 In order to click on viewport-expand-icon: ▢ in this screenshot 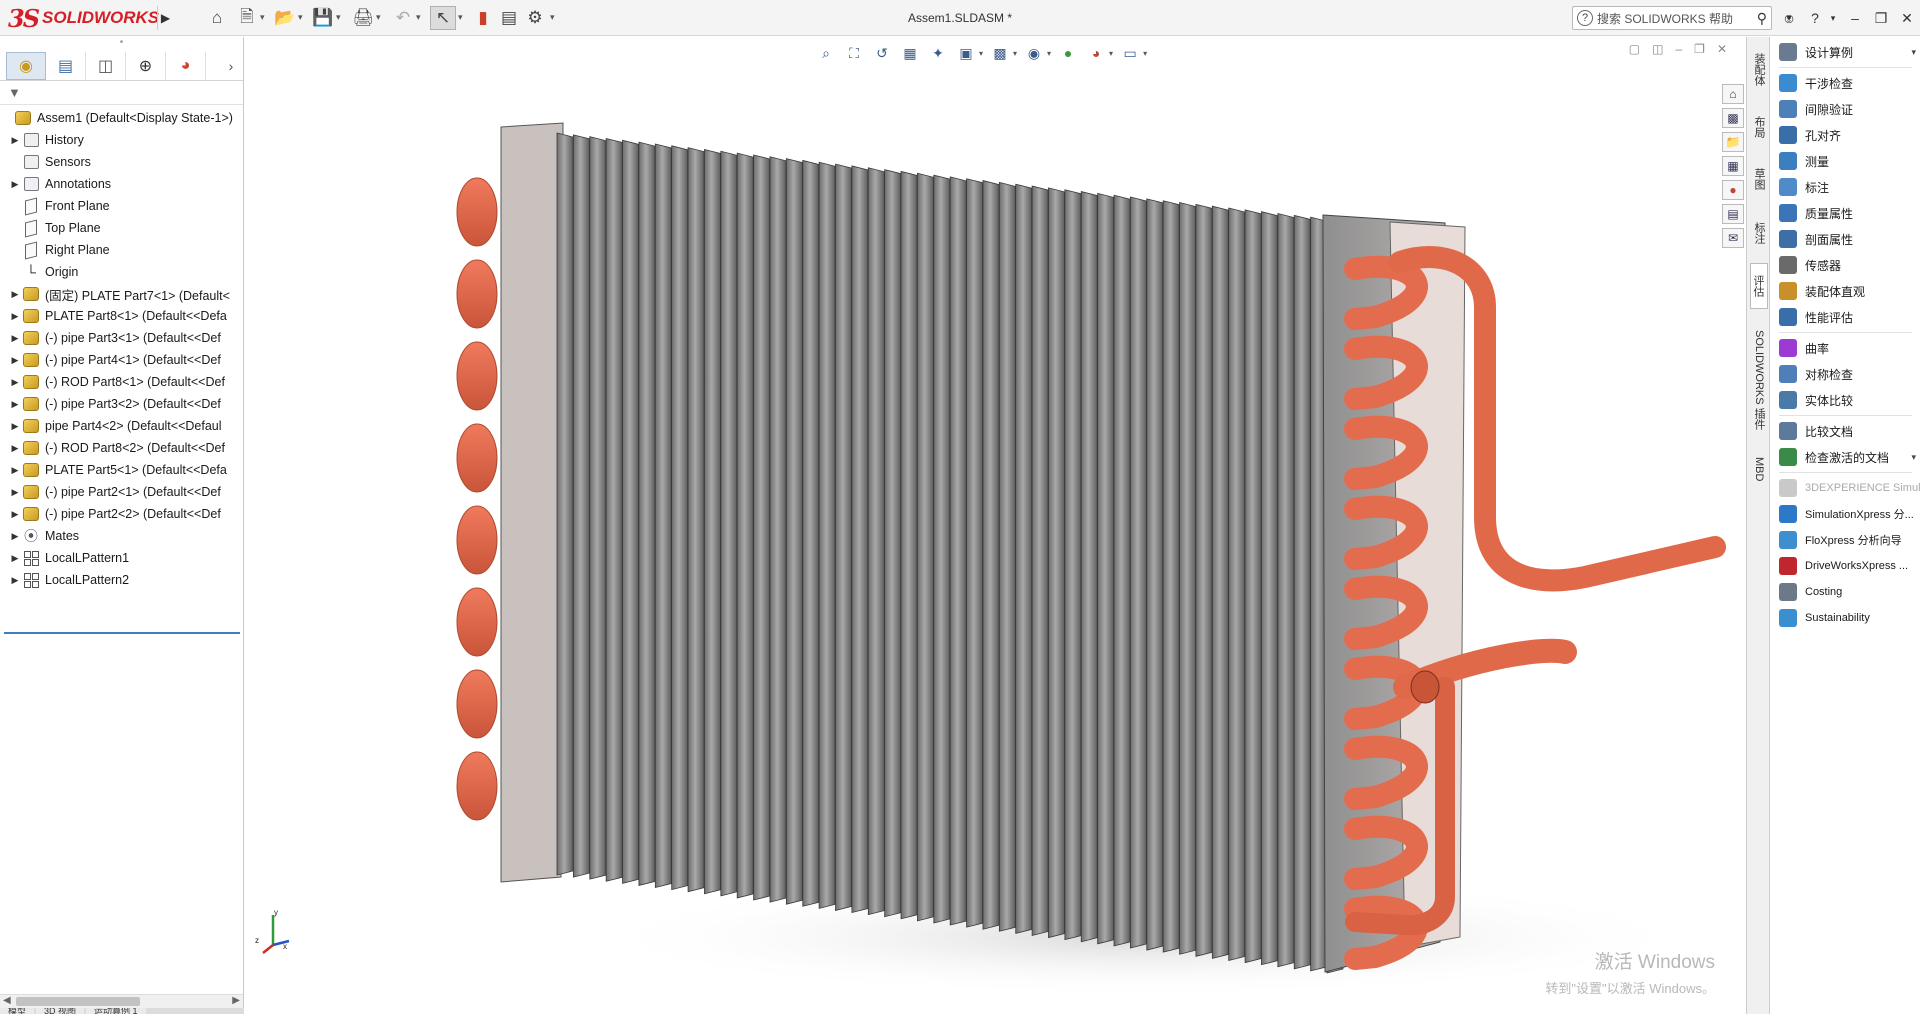, I will do `click(1634, 49)`.